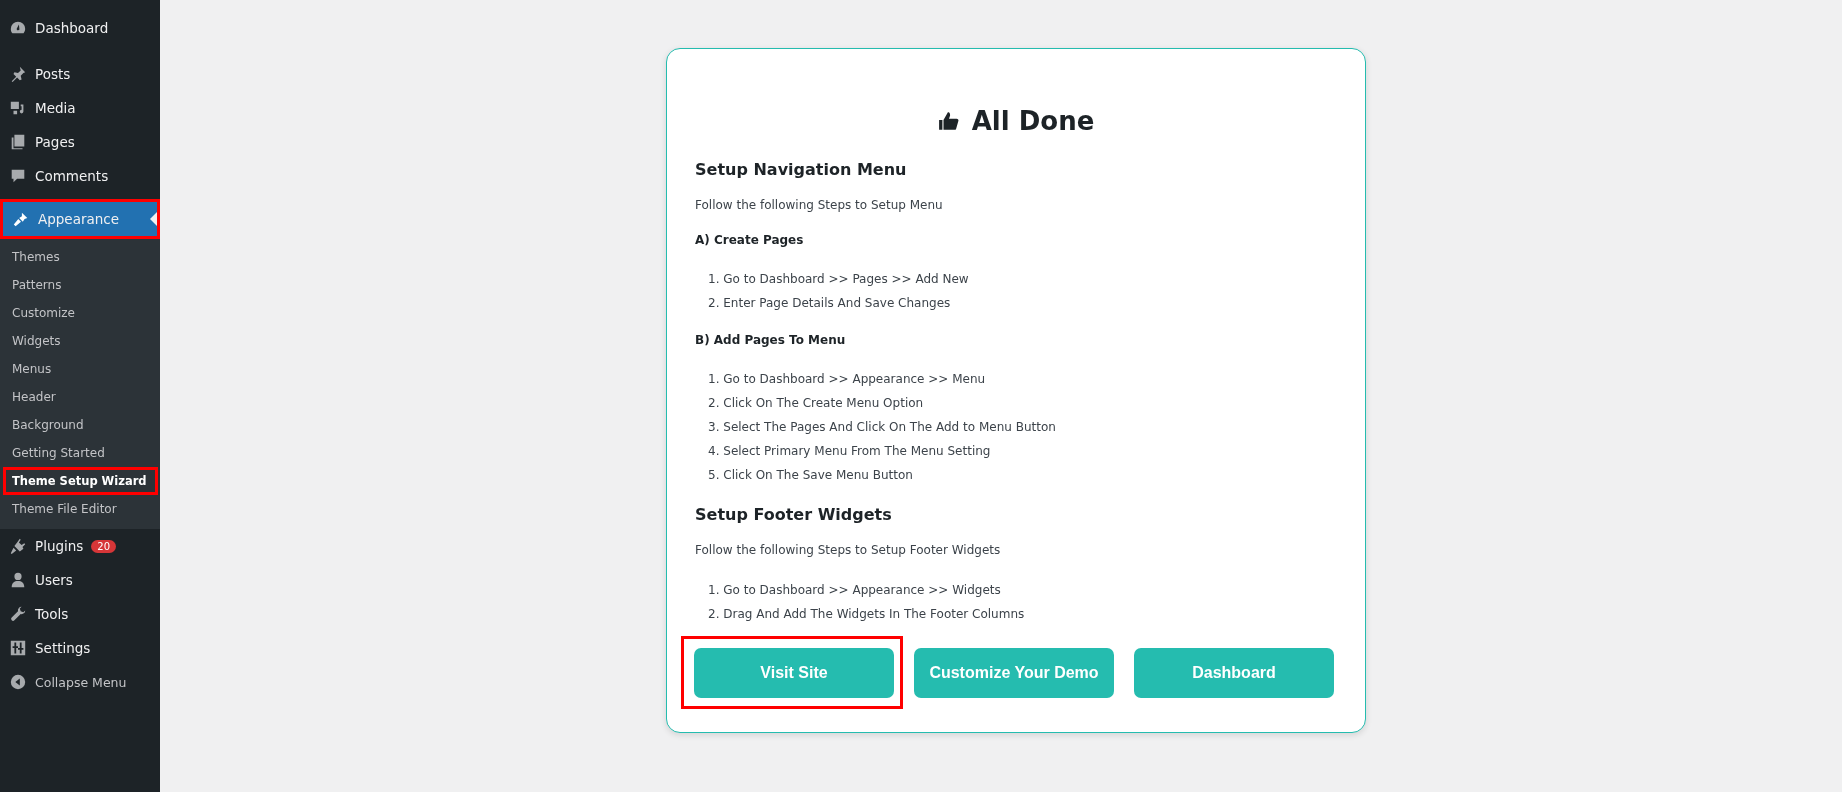 This screenshot has height=792, width=1842. What do you see at coordinates (839, 279) in the screenshot?
I see `step-text: 1. Go to Dashboard >> Pages >> Add New` at bounding box center [839, 279].